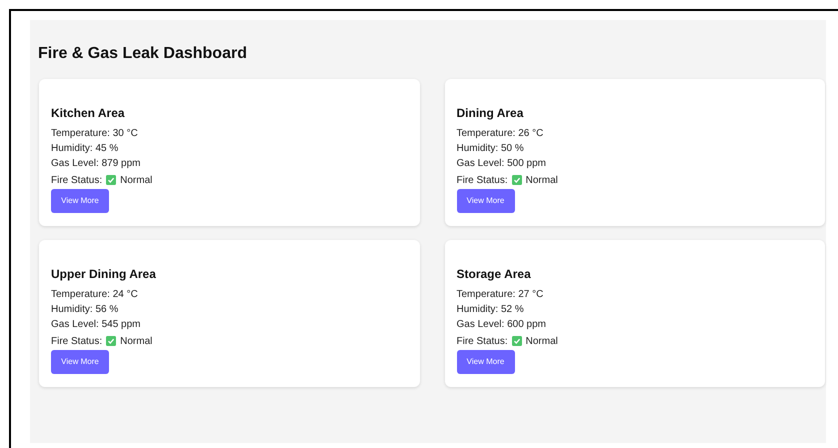 The image size is (838, 448). Describe the element at coordinates (501, 325) in the screenshot. I see `reading-text: Gas Level: 600 ppm` at that location.